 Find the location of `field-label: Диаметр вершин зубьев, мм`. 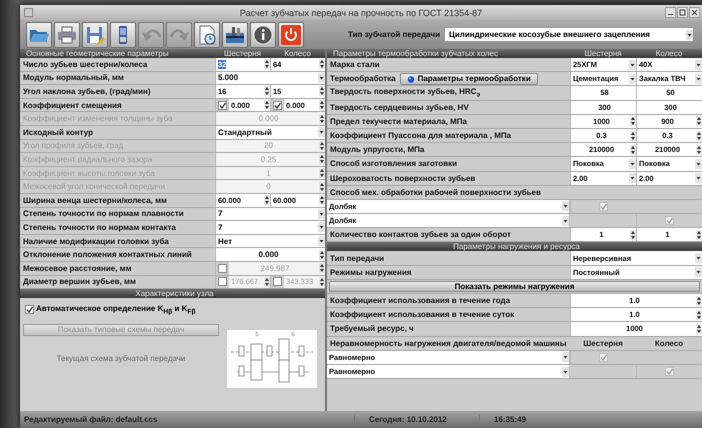

field-label: Диаметр вершин зубьев, мм is located at coordinates (79, 281).